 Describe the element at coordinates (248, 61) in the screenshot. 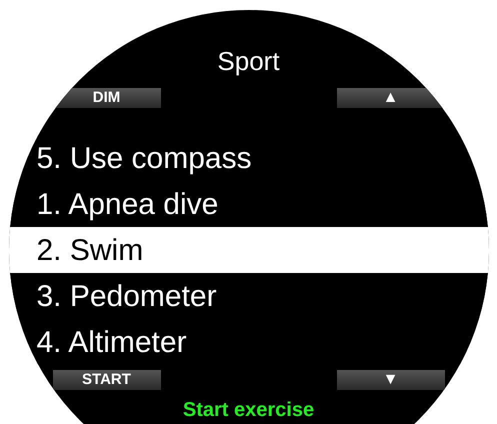

I see `screen-title: Sport` at that location.